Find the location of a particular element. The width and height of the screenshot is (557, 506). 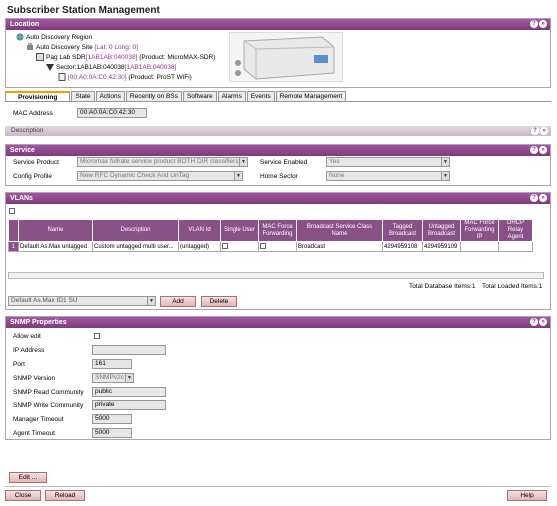

location-header: Location ?» is located at coordinates (278, 24).